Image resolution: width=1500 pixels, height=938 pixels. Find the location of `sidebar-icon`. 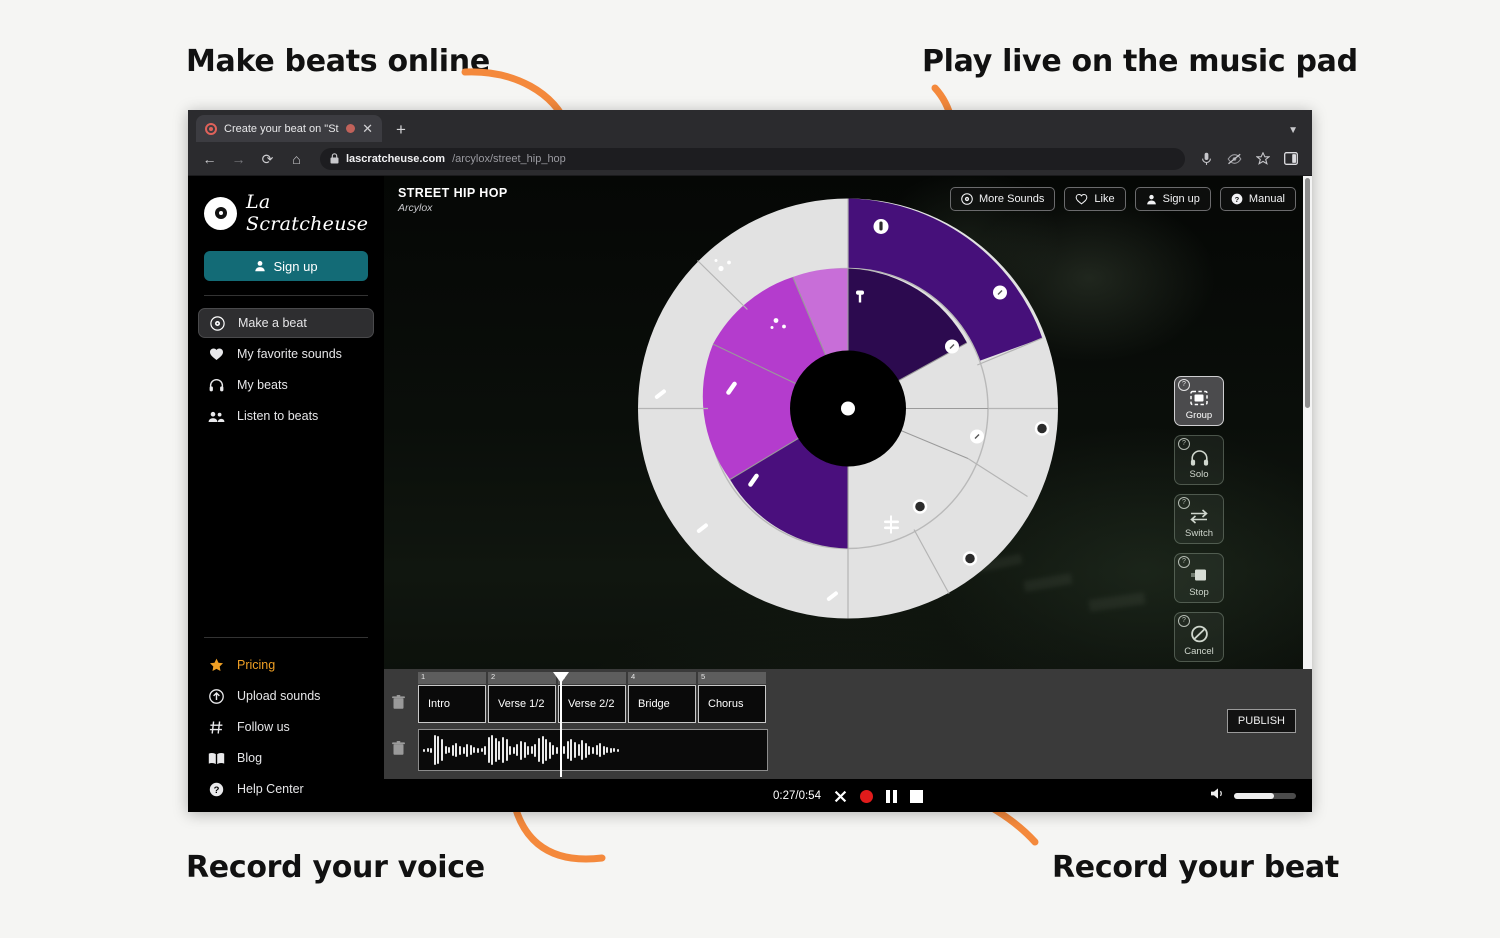

sidebar-icon is located at coordinates (1290, 158).